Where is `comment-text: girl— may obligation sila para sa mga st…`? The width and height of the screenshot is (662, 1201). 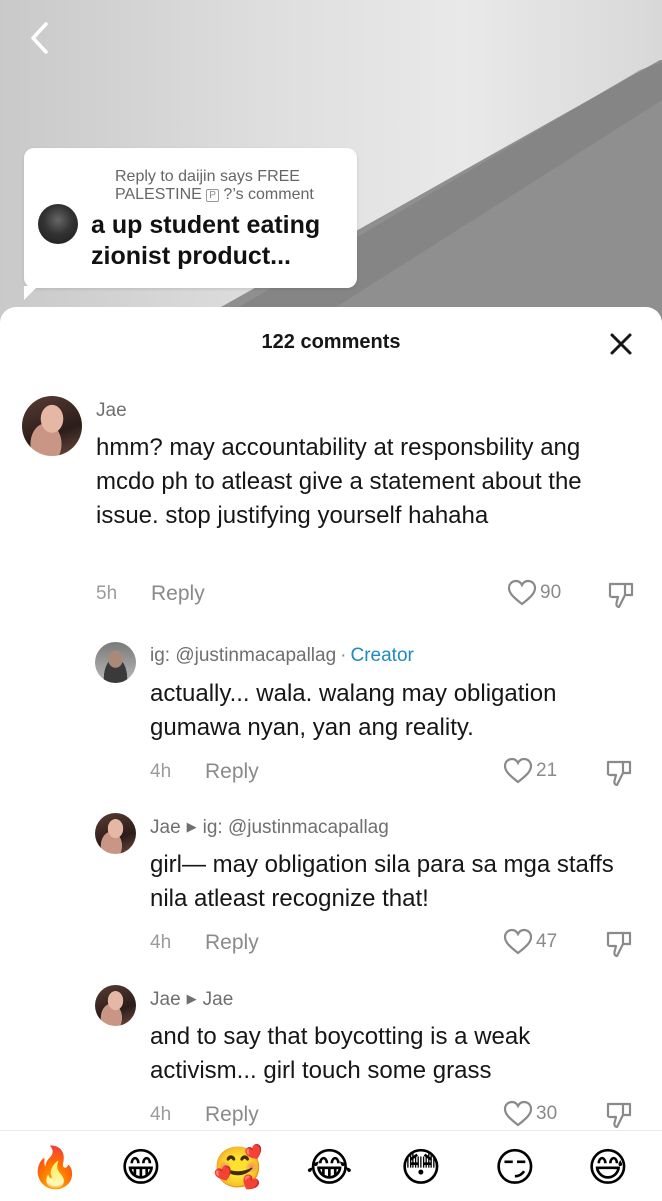
comment-text: girl— may obligation sila para sa mga st… is located at coordinates (382, 881).